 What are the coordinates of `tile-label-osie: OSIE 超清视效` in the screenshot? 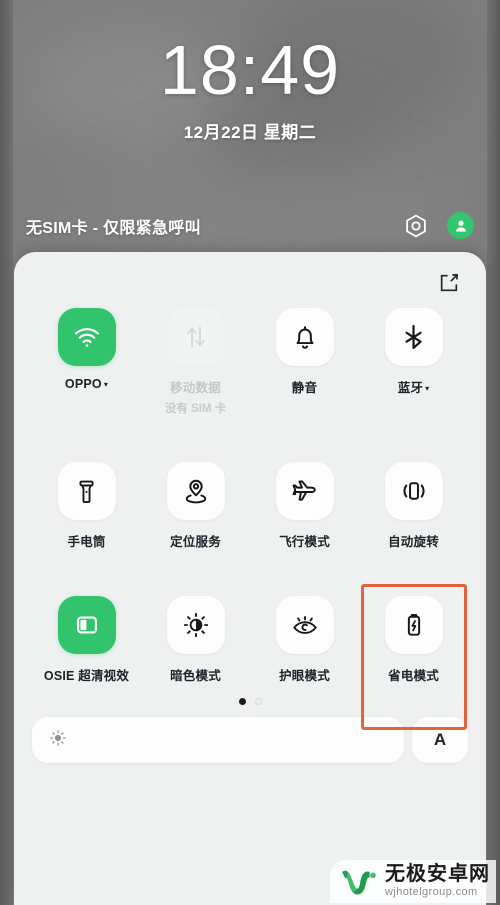 It's located at (86, 676).